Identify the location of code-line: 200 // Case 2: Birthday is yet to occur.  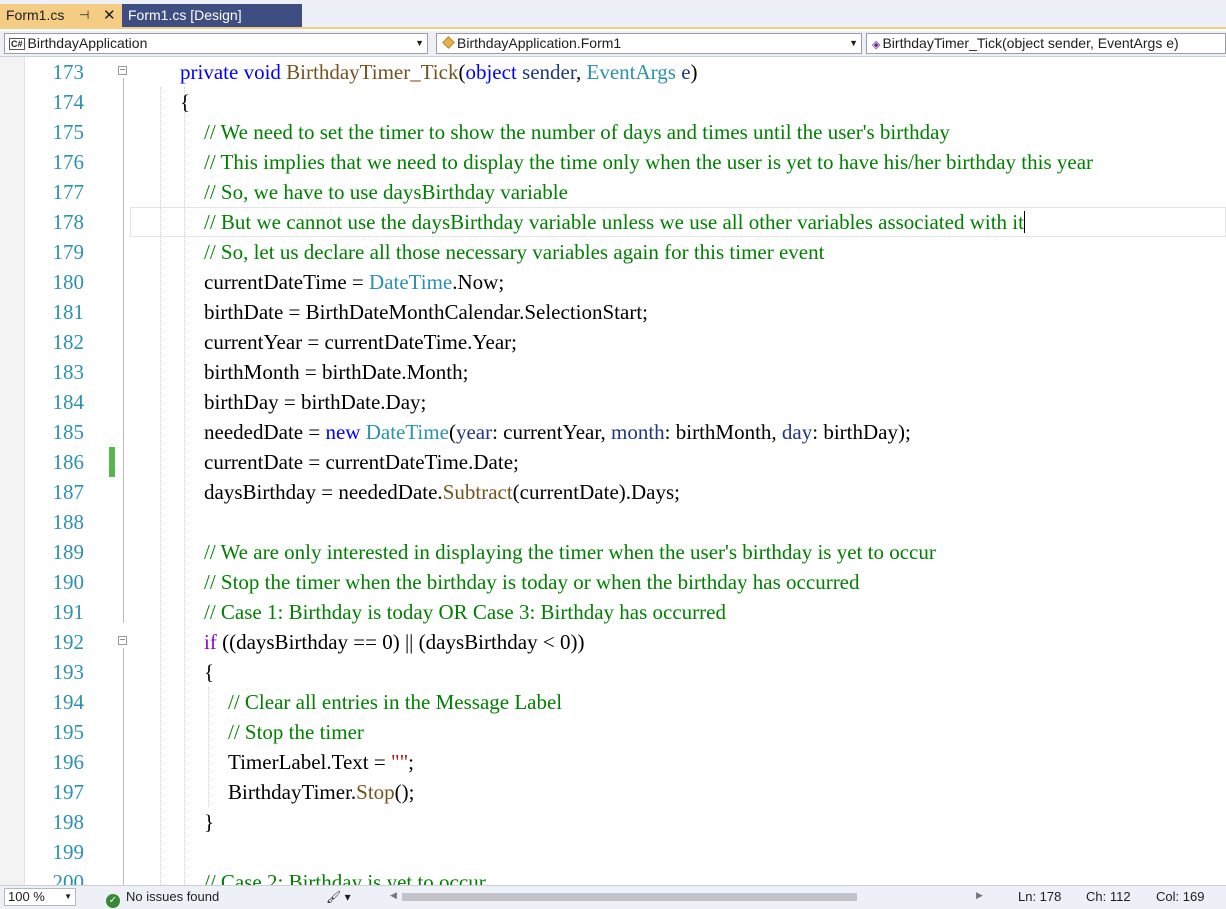
(613, 876).